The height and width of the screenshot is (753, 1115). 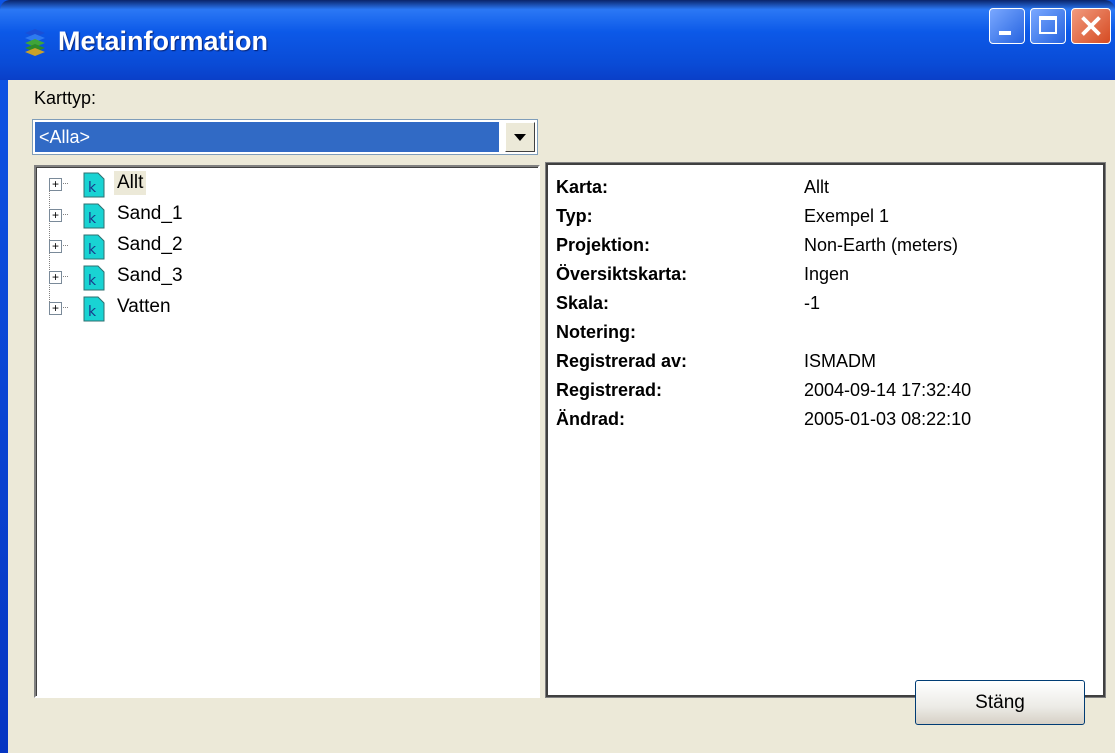 I want to click on tree-item-label: Vatten, so click(x=144, y=306).